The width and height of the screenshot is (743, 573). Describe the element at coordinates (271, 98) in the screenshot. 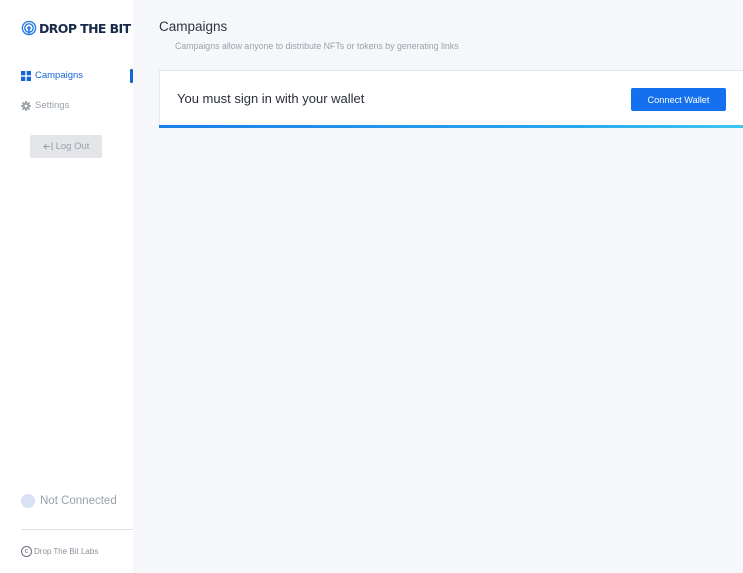

I see `sign-in-message: You must sign in with your wallet` at that location.